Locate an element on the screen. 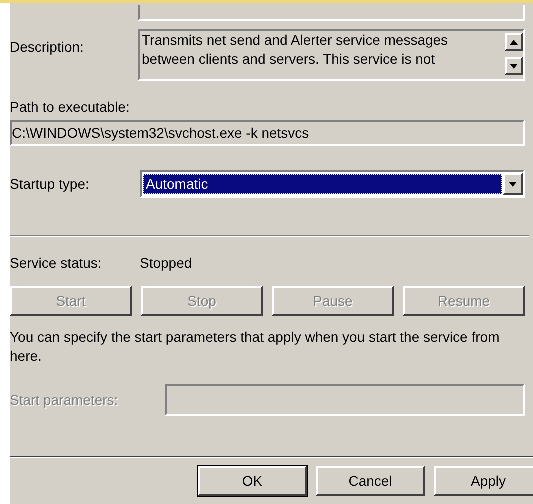 The image size is (533, 504). start-parameters-field is located at coordinates (345, 400).